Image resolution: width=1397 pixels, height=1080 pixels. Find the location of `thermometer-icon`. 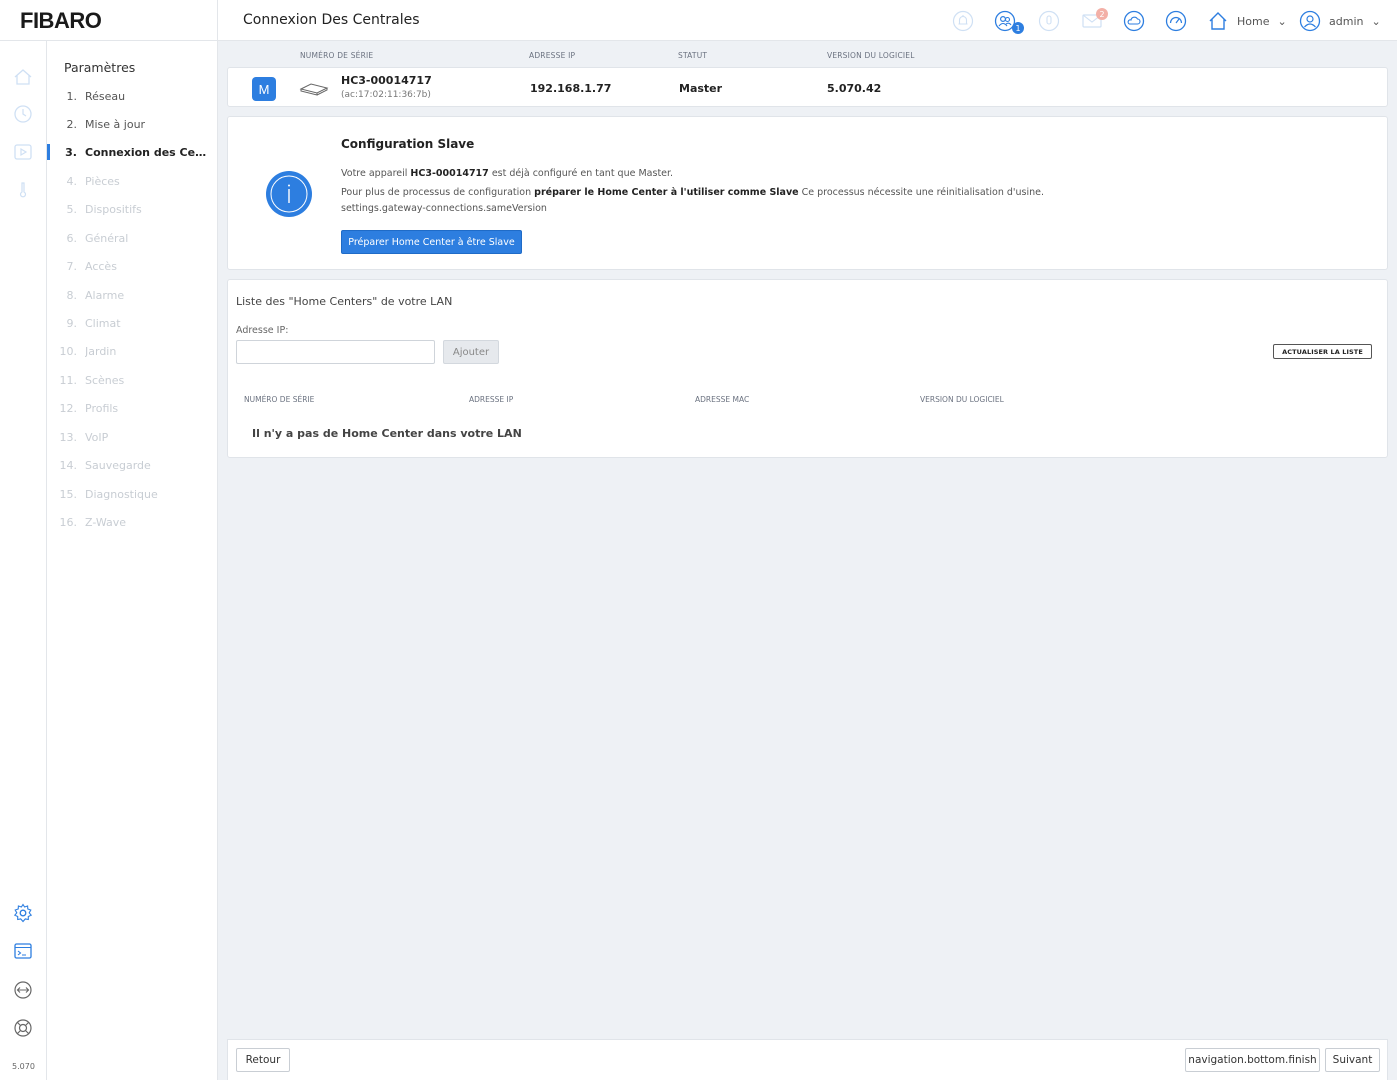

thermometer-icon is located at coordinates (23, 190).